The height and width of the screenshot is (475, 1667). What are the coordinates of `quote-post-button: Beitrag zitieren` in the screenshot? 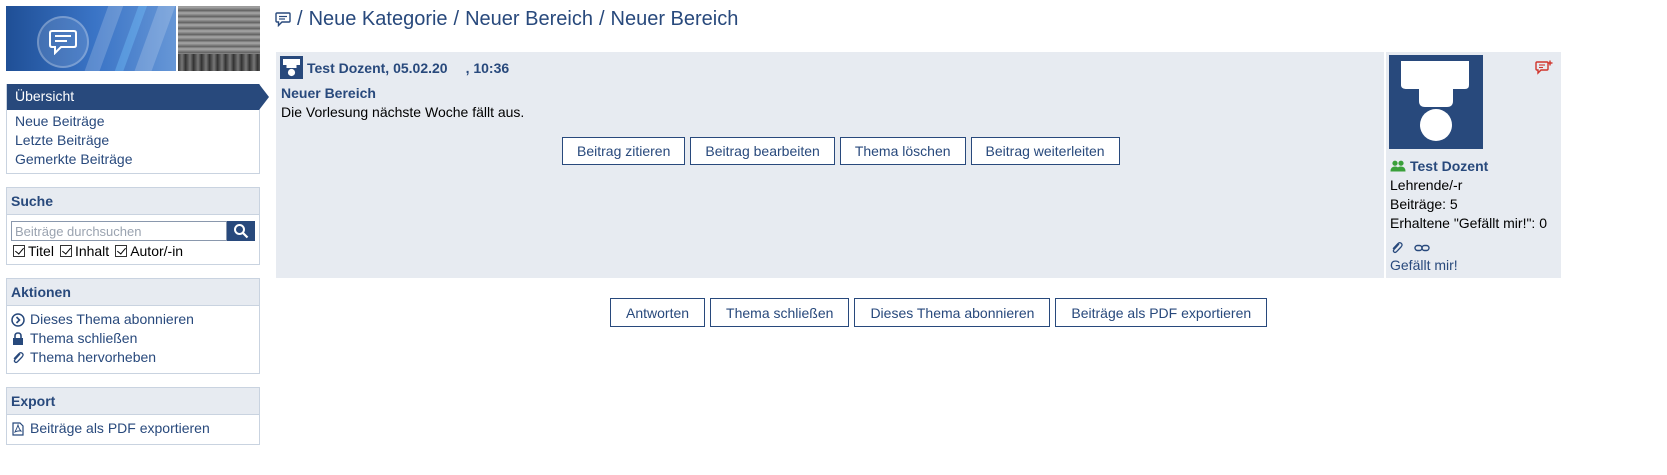 It's located at (624, 151).